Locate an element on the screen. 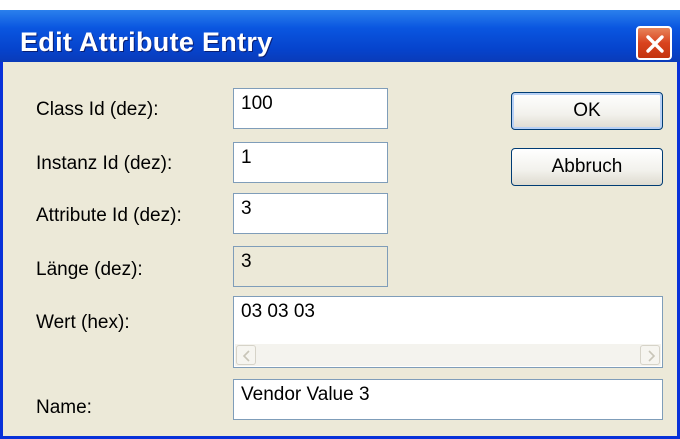 Image resolution: width=680 pixels, height=439 pixels. instance-id-input: 1 is located at coordinates (310, 162).